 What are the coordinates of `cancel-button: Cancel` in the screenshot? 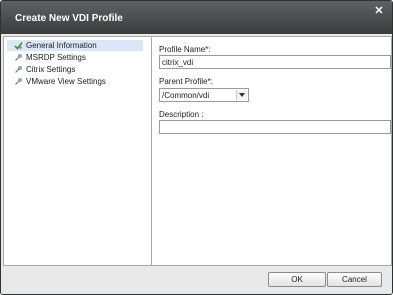 It's located at (354, 279).